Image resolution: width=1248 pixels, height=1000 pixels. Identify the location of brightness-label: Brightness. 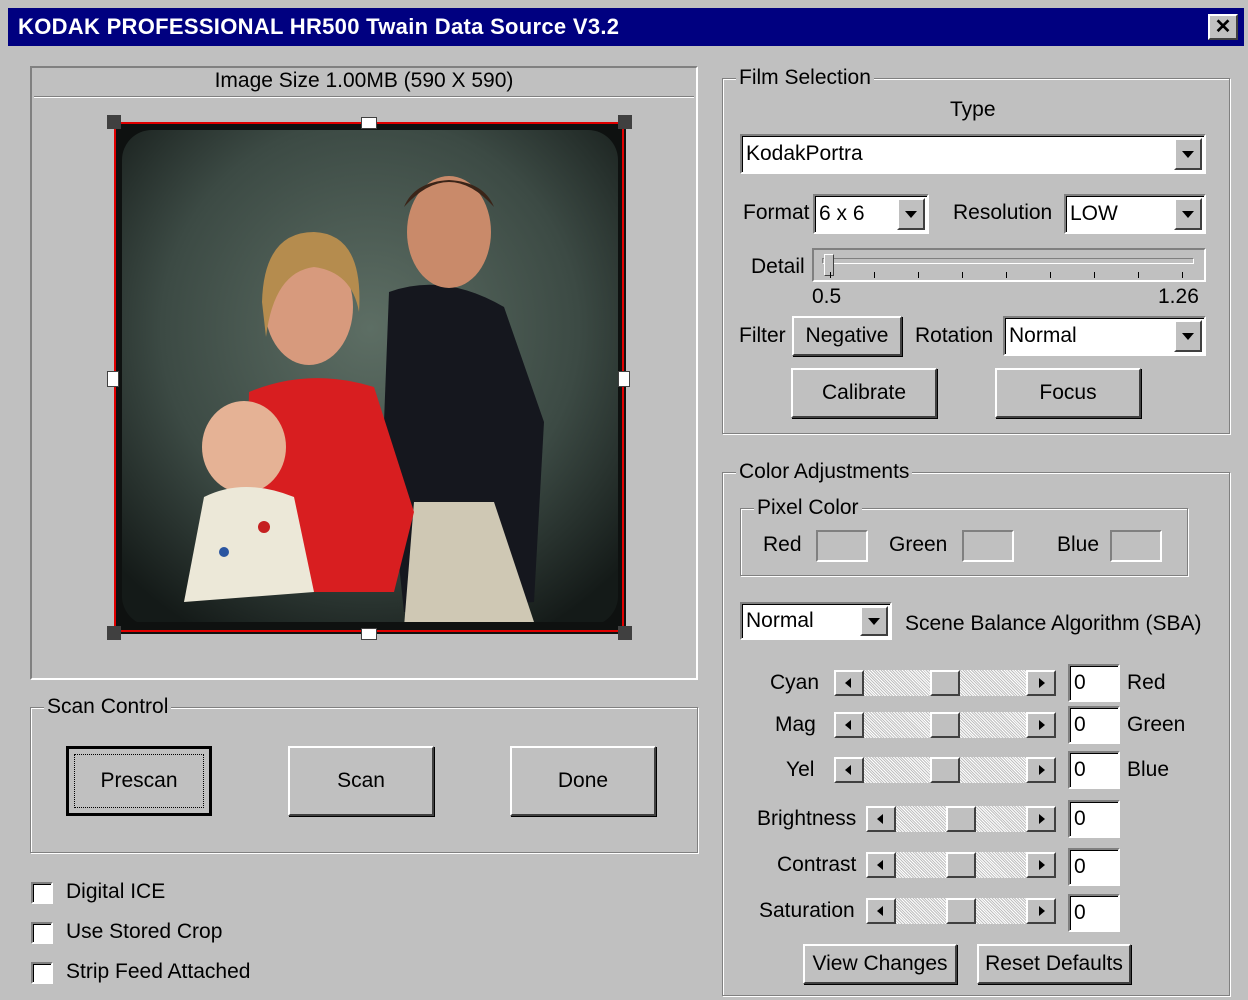
(807, 818).